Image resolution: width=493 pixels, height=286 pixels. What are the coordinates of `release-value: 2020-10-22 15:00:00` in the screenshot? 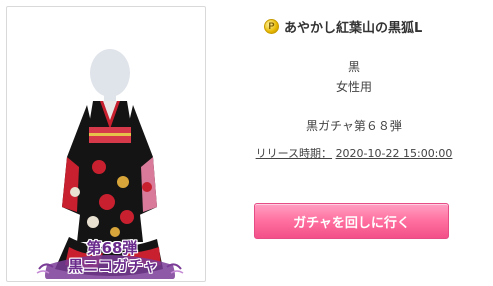 It's located at (394, 153).